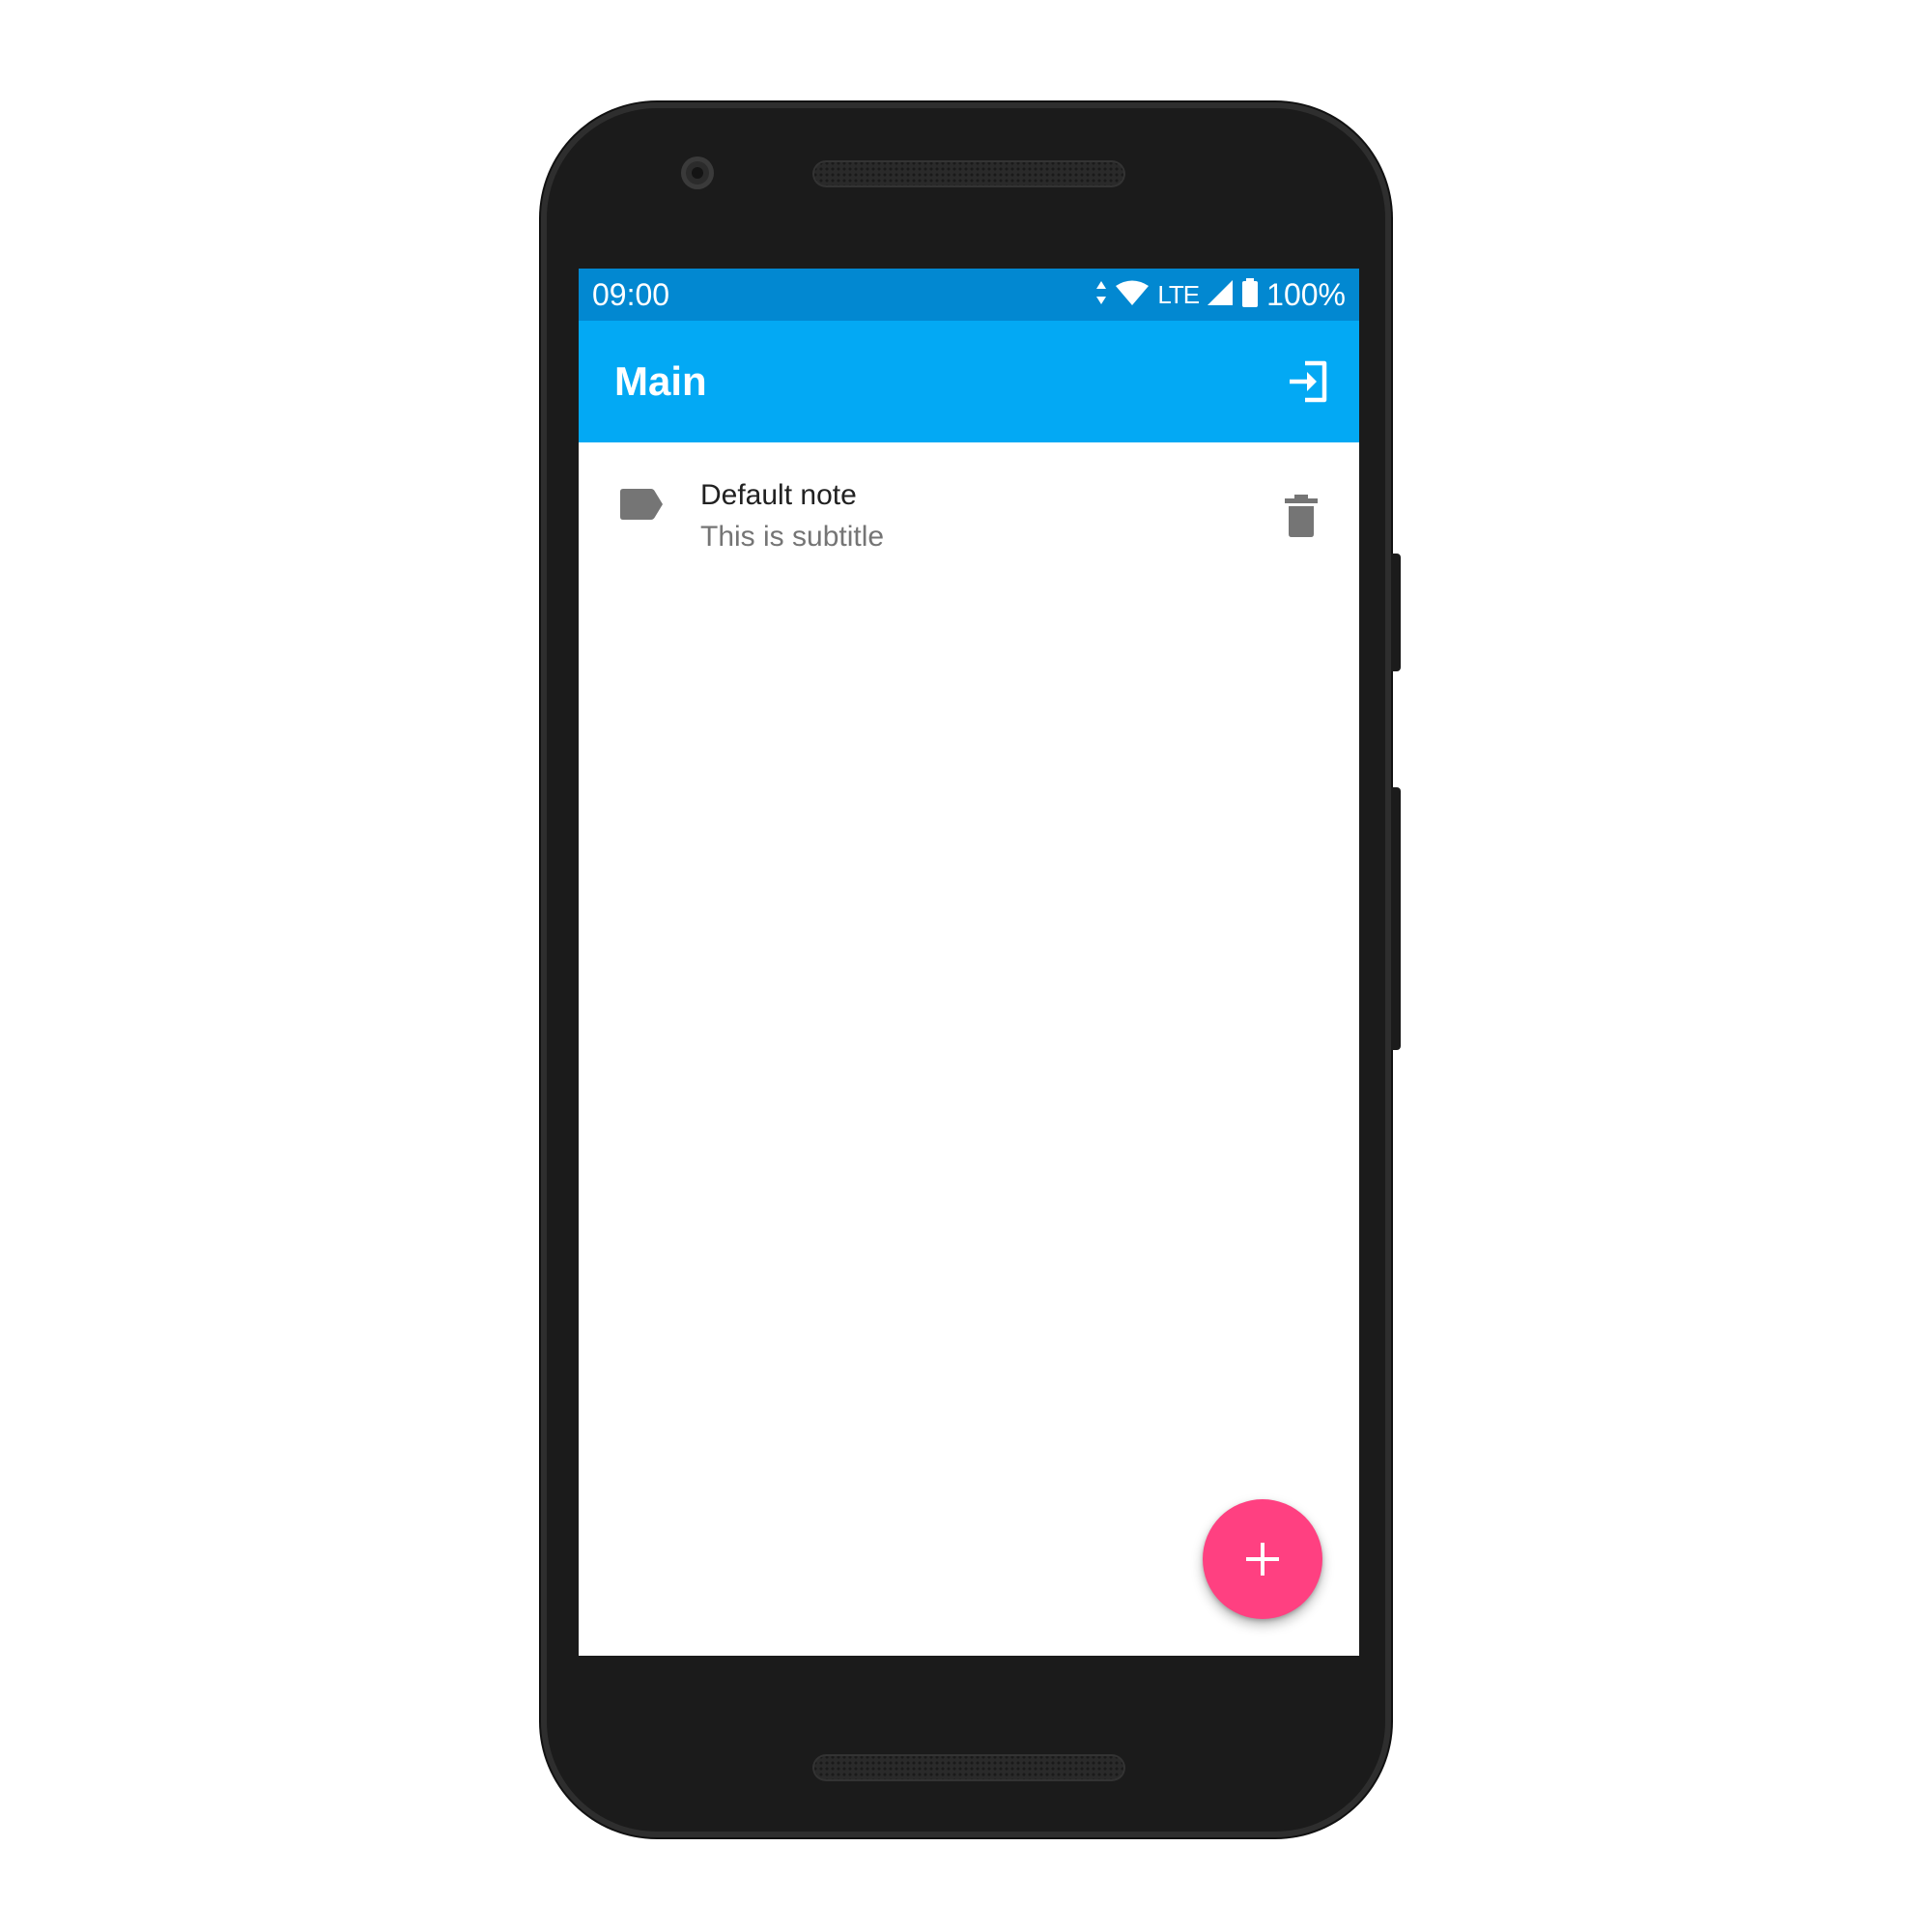 The height and width of the screenshot is (1932, 1932). I want to click on label-icon, so click(641, 505).